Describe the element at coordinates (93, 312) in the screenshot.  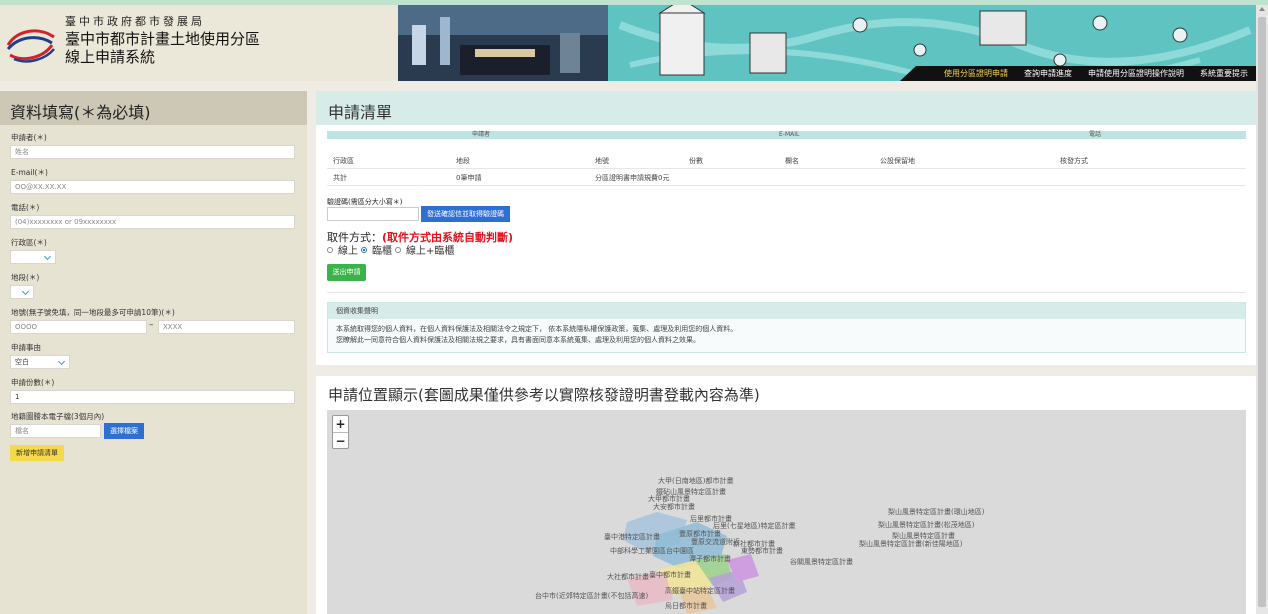
I see `lot-number-label: 地號(無子號免填，同一地段最多可申請10筆)(＊)` at that location.